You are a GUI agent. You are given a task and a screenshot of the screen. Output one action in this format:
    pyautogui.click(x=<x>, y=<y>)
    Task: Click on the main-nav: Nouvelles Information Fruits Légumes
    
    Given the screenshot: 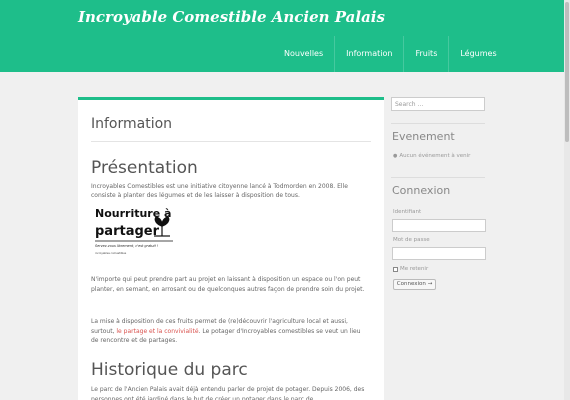 What is the action you would take?
    pyautogui.click(x=390, y=54)
    